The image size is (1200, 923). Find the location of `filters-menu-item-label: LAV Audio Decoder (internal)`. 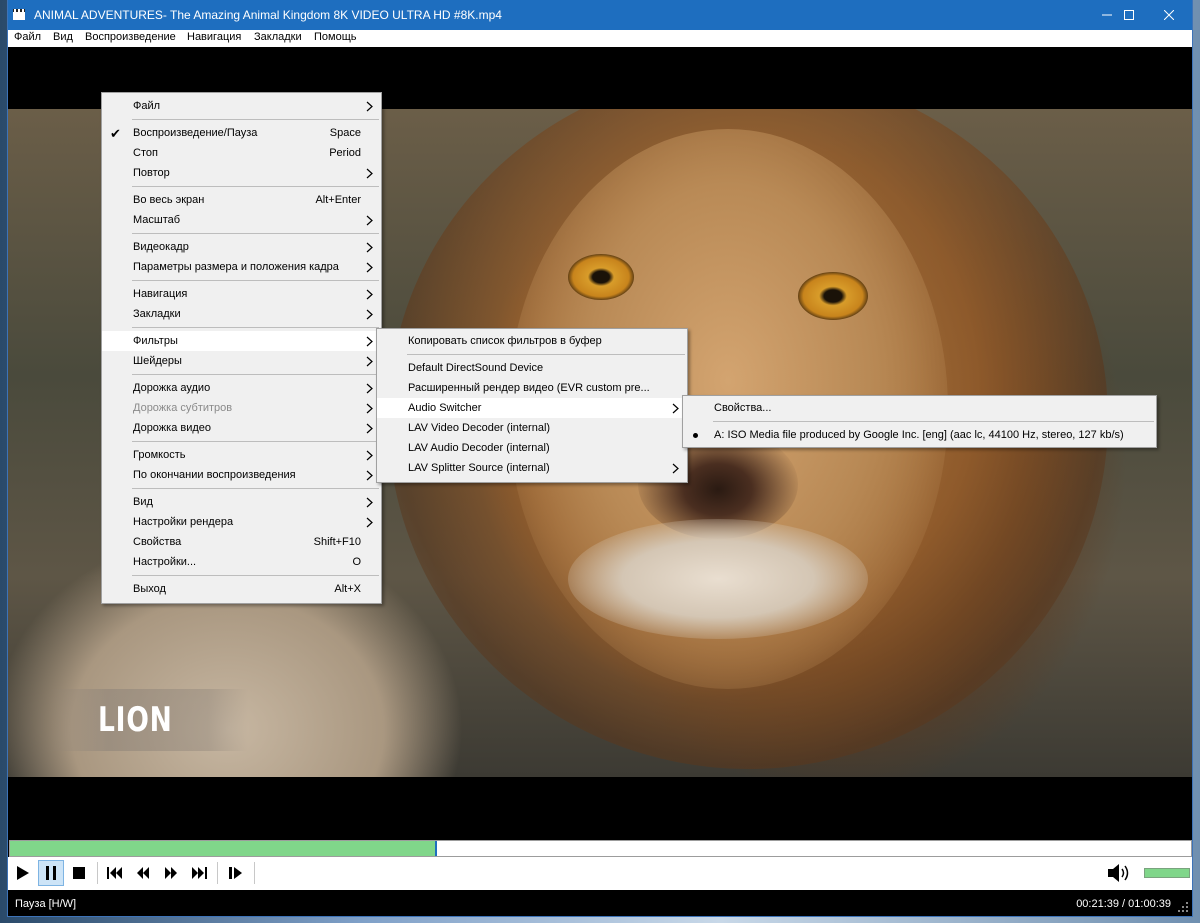

filters-menu-item-label: LAV Audio Decoder (internal) is located at coordinates (479, 448).